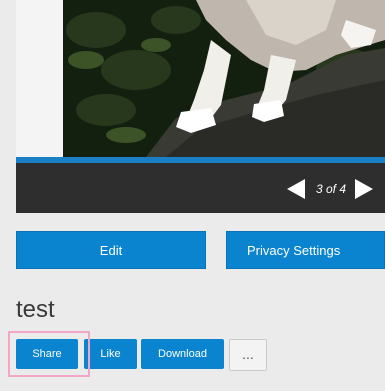 The image size is (385, 391). What do you see at coordinates (364, 189) in the screenshot?
I see `triangle-right-icon` at bounding box center [364, 189].